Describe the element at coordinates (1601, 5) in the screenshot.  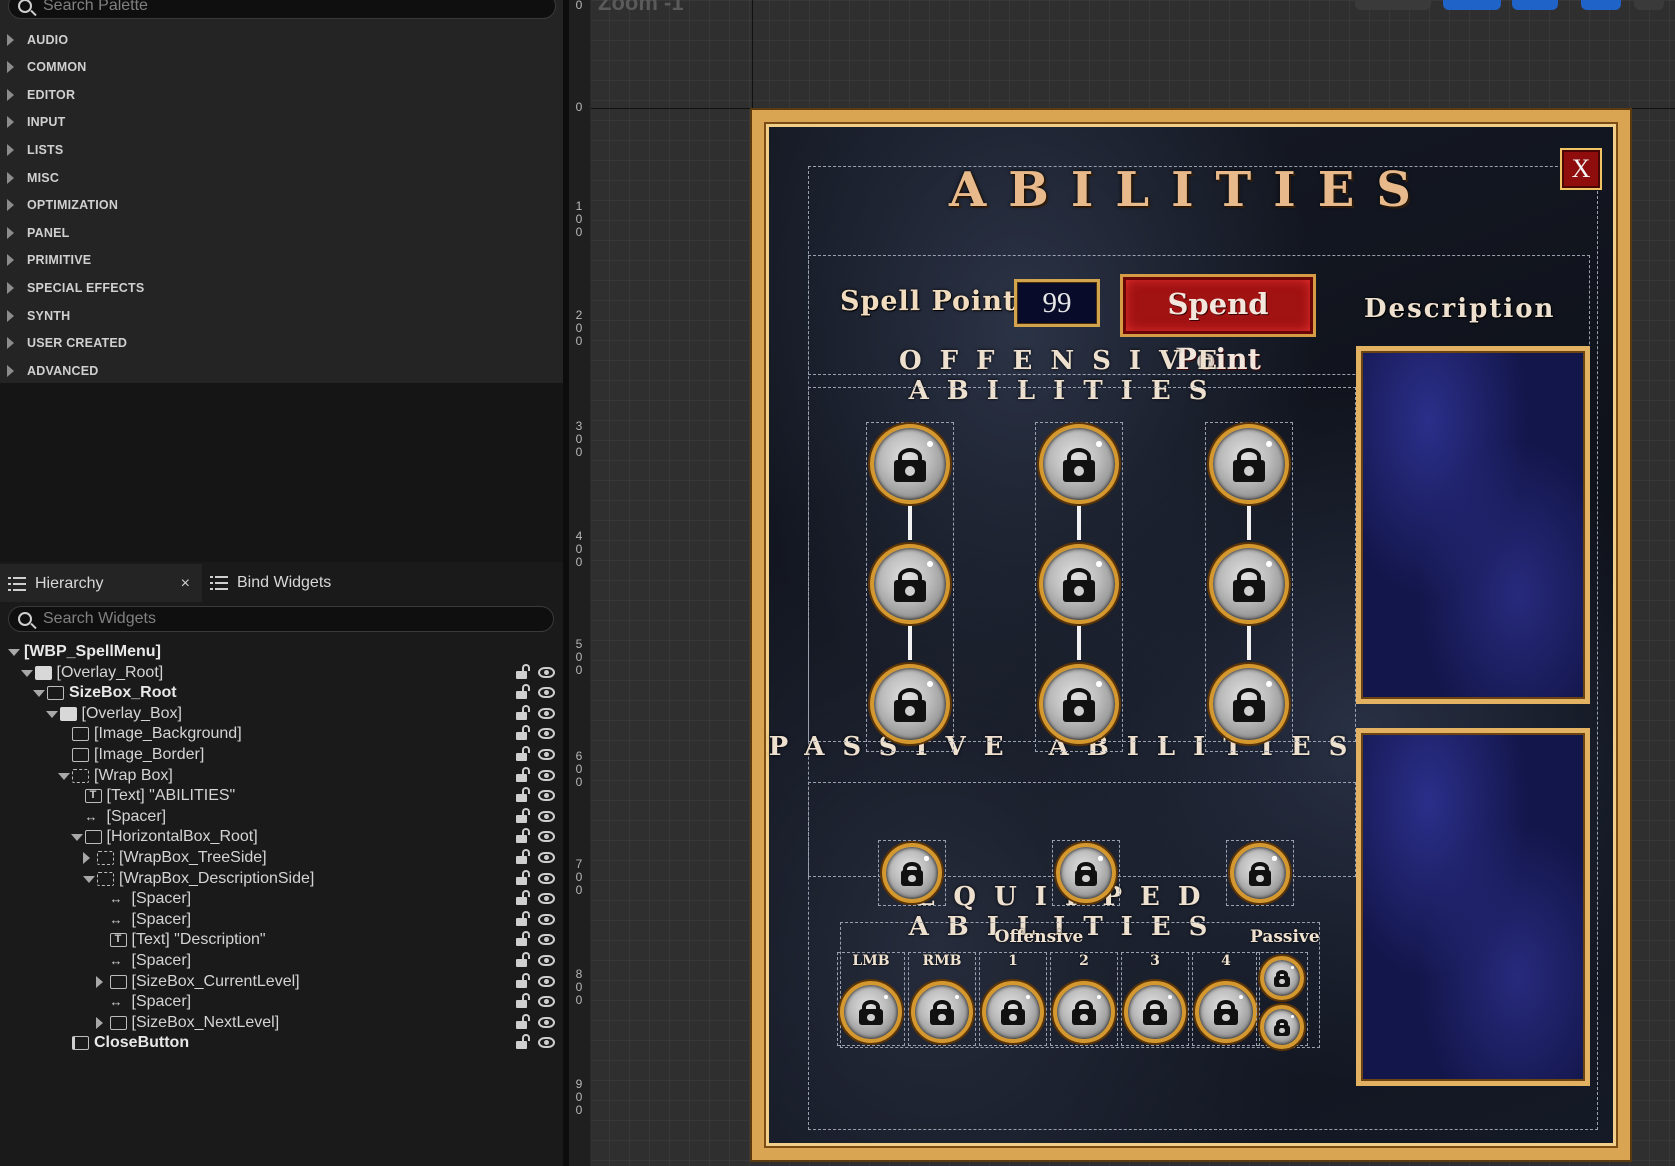
I see `toolbar-grid-button` at that location.